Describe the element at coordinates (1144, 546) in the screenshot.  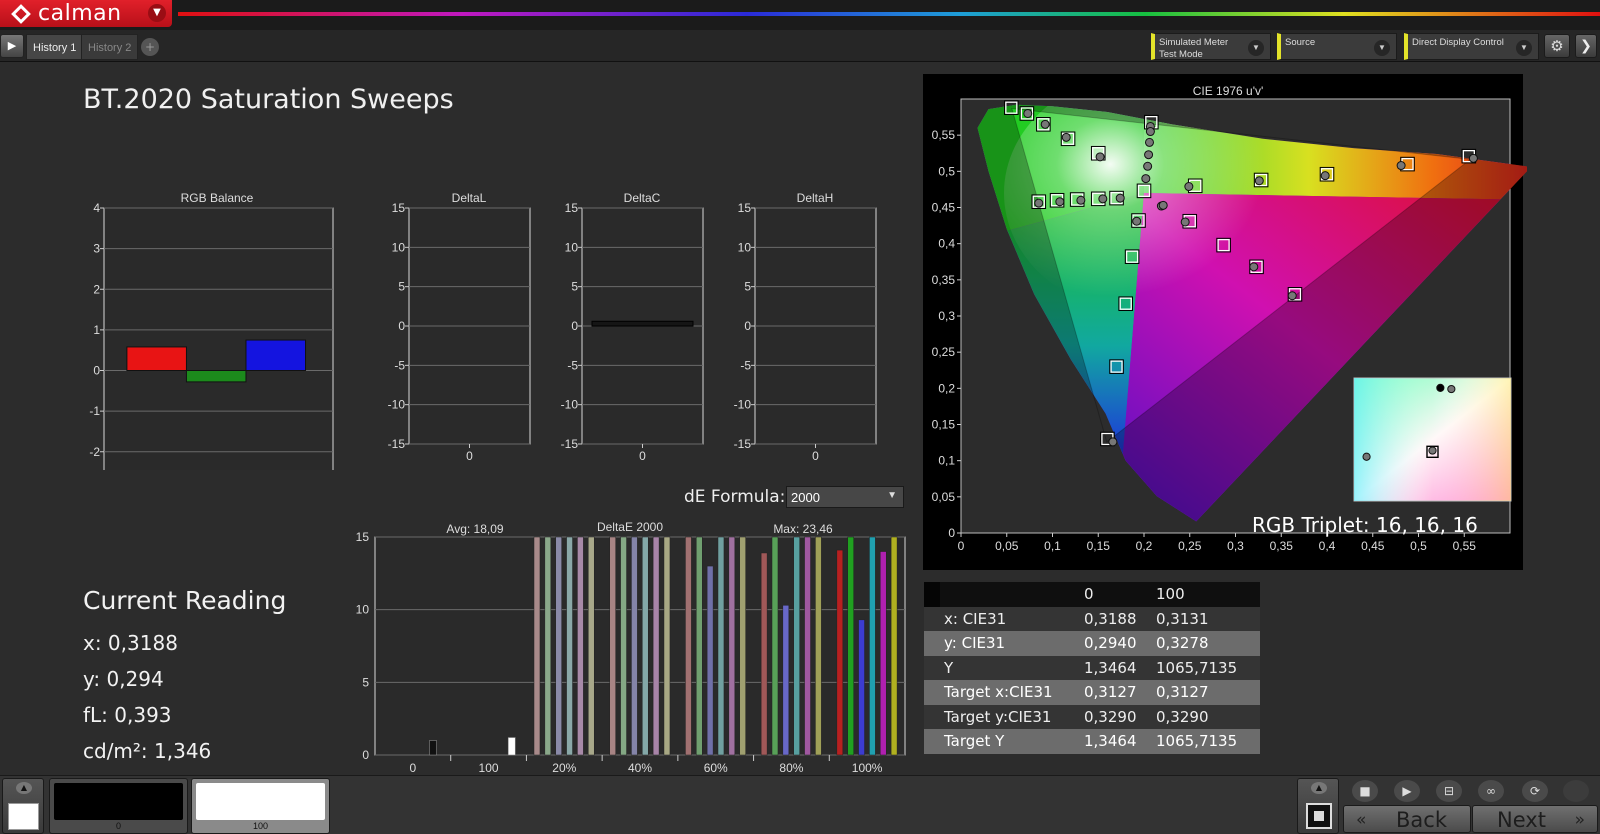
I see `x-tick-label: 0,2` at that location.